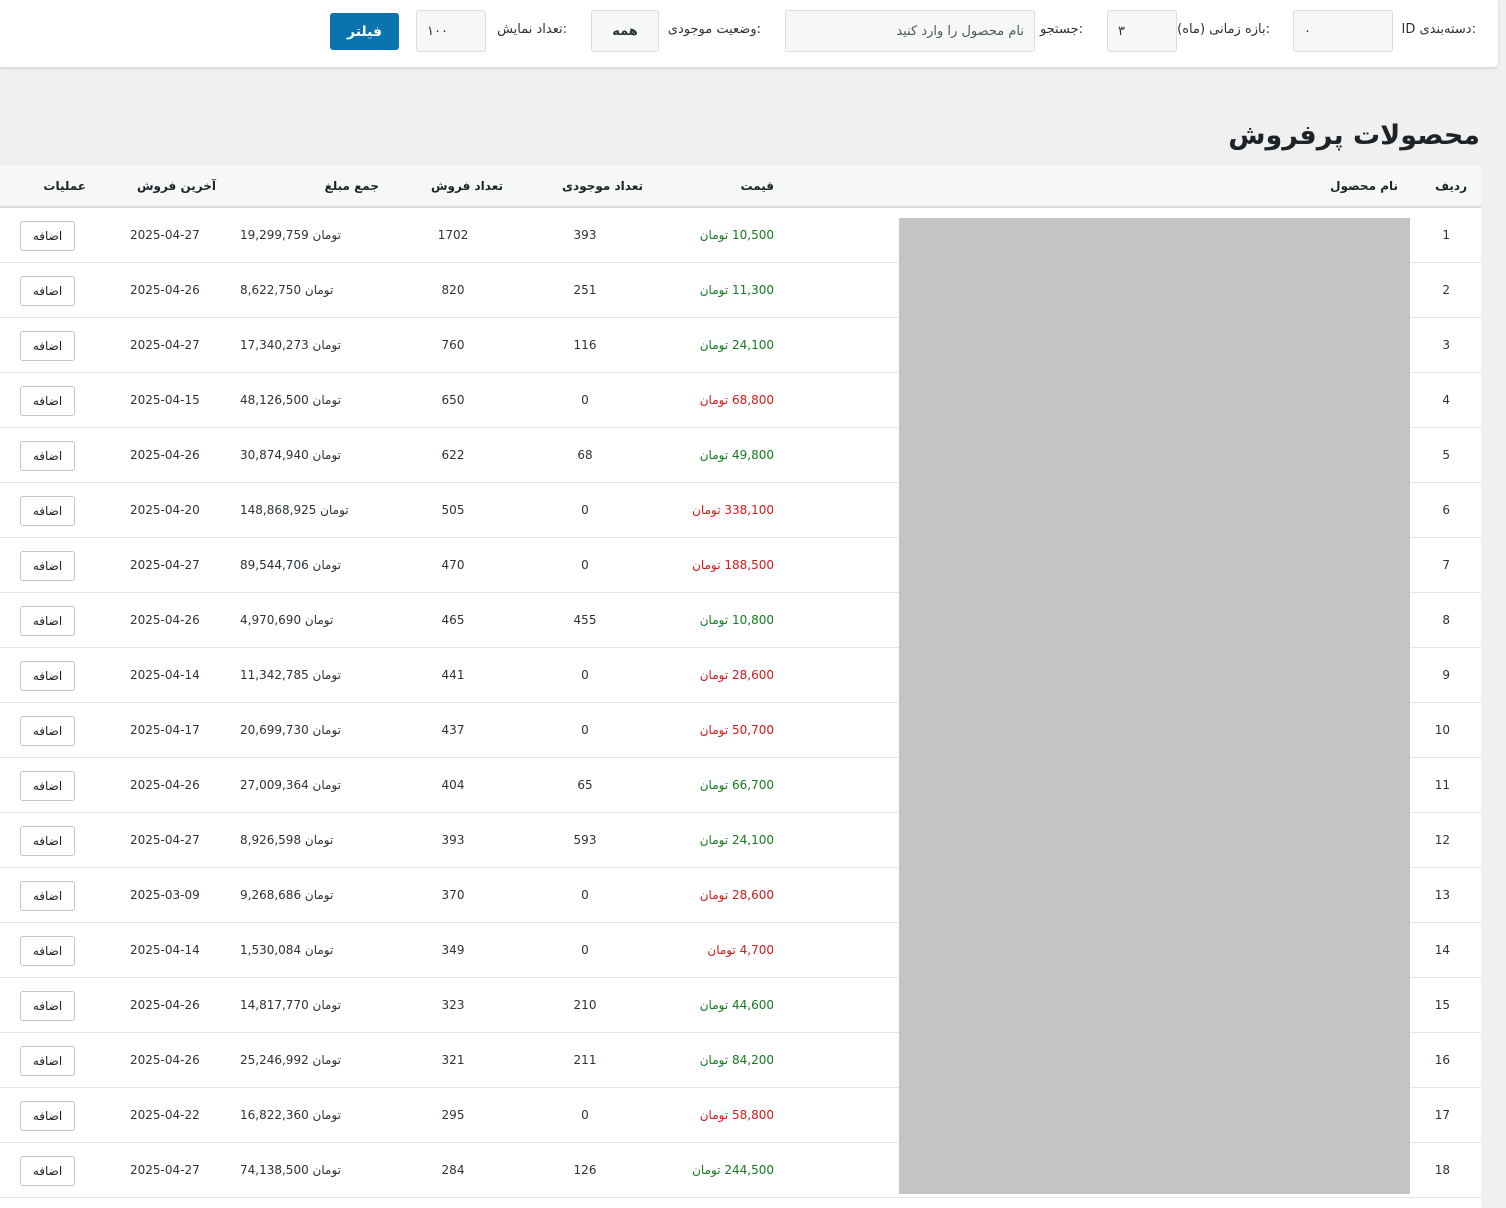  I want to click on last-sale-cell: 2025-04-14, so click(165, 950).